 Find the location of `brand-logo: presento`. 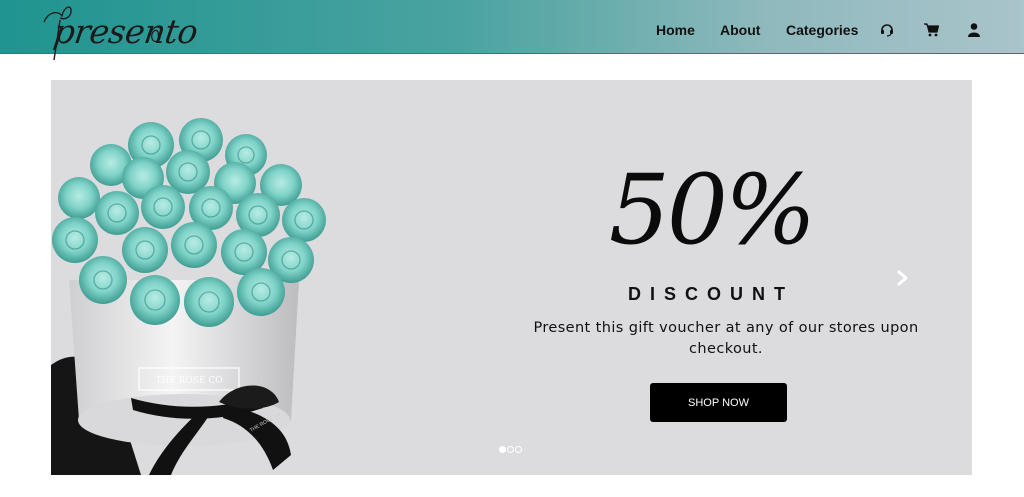

brand-logo: presento is located at coordinates (119, 32).